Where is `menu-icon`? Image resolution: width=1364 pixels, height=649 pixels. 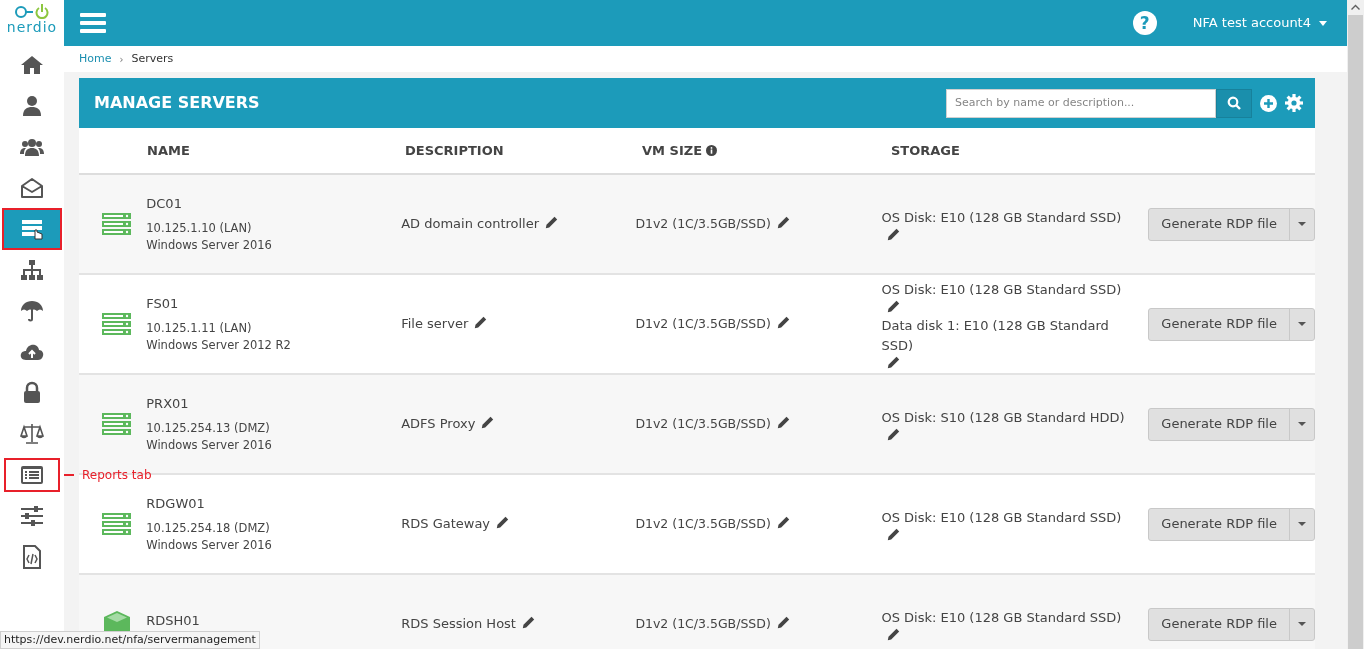 menu-icon is located at coordinates (93, 23).